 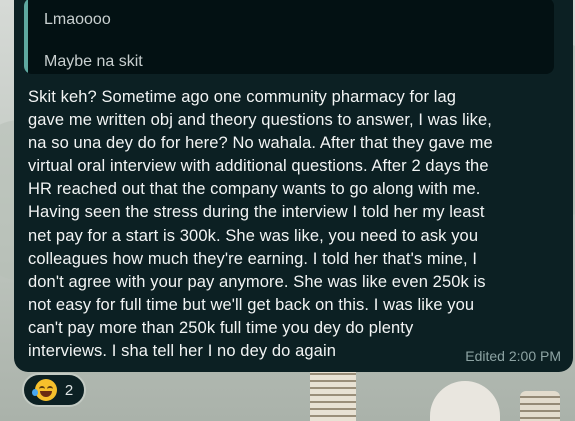 I want to click on reaction-pill: 2, so click(x=54, y=390).